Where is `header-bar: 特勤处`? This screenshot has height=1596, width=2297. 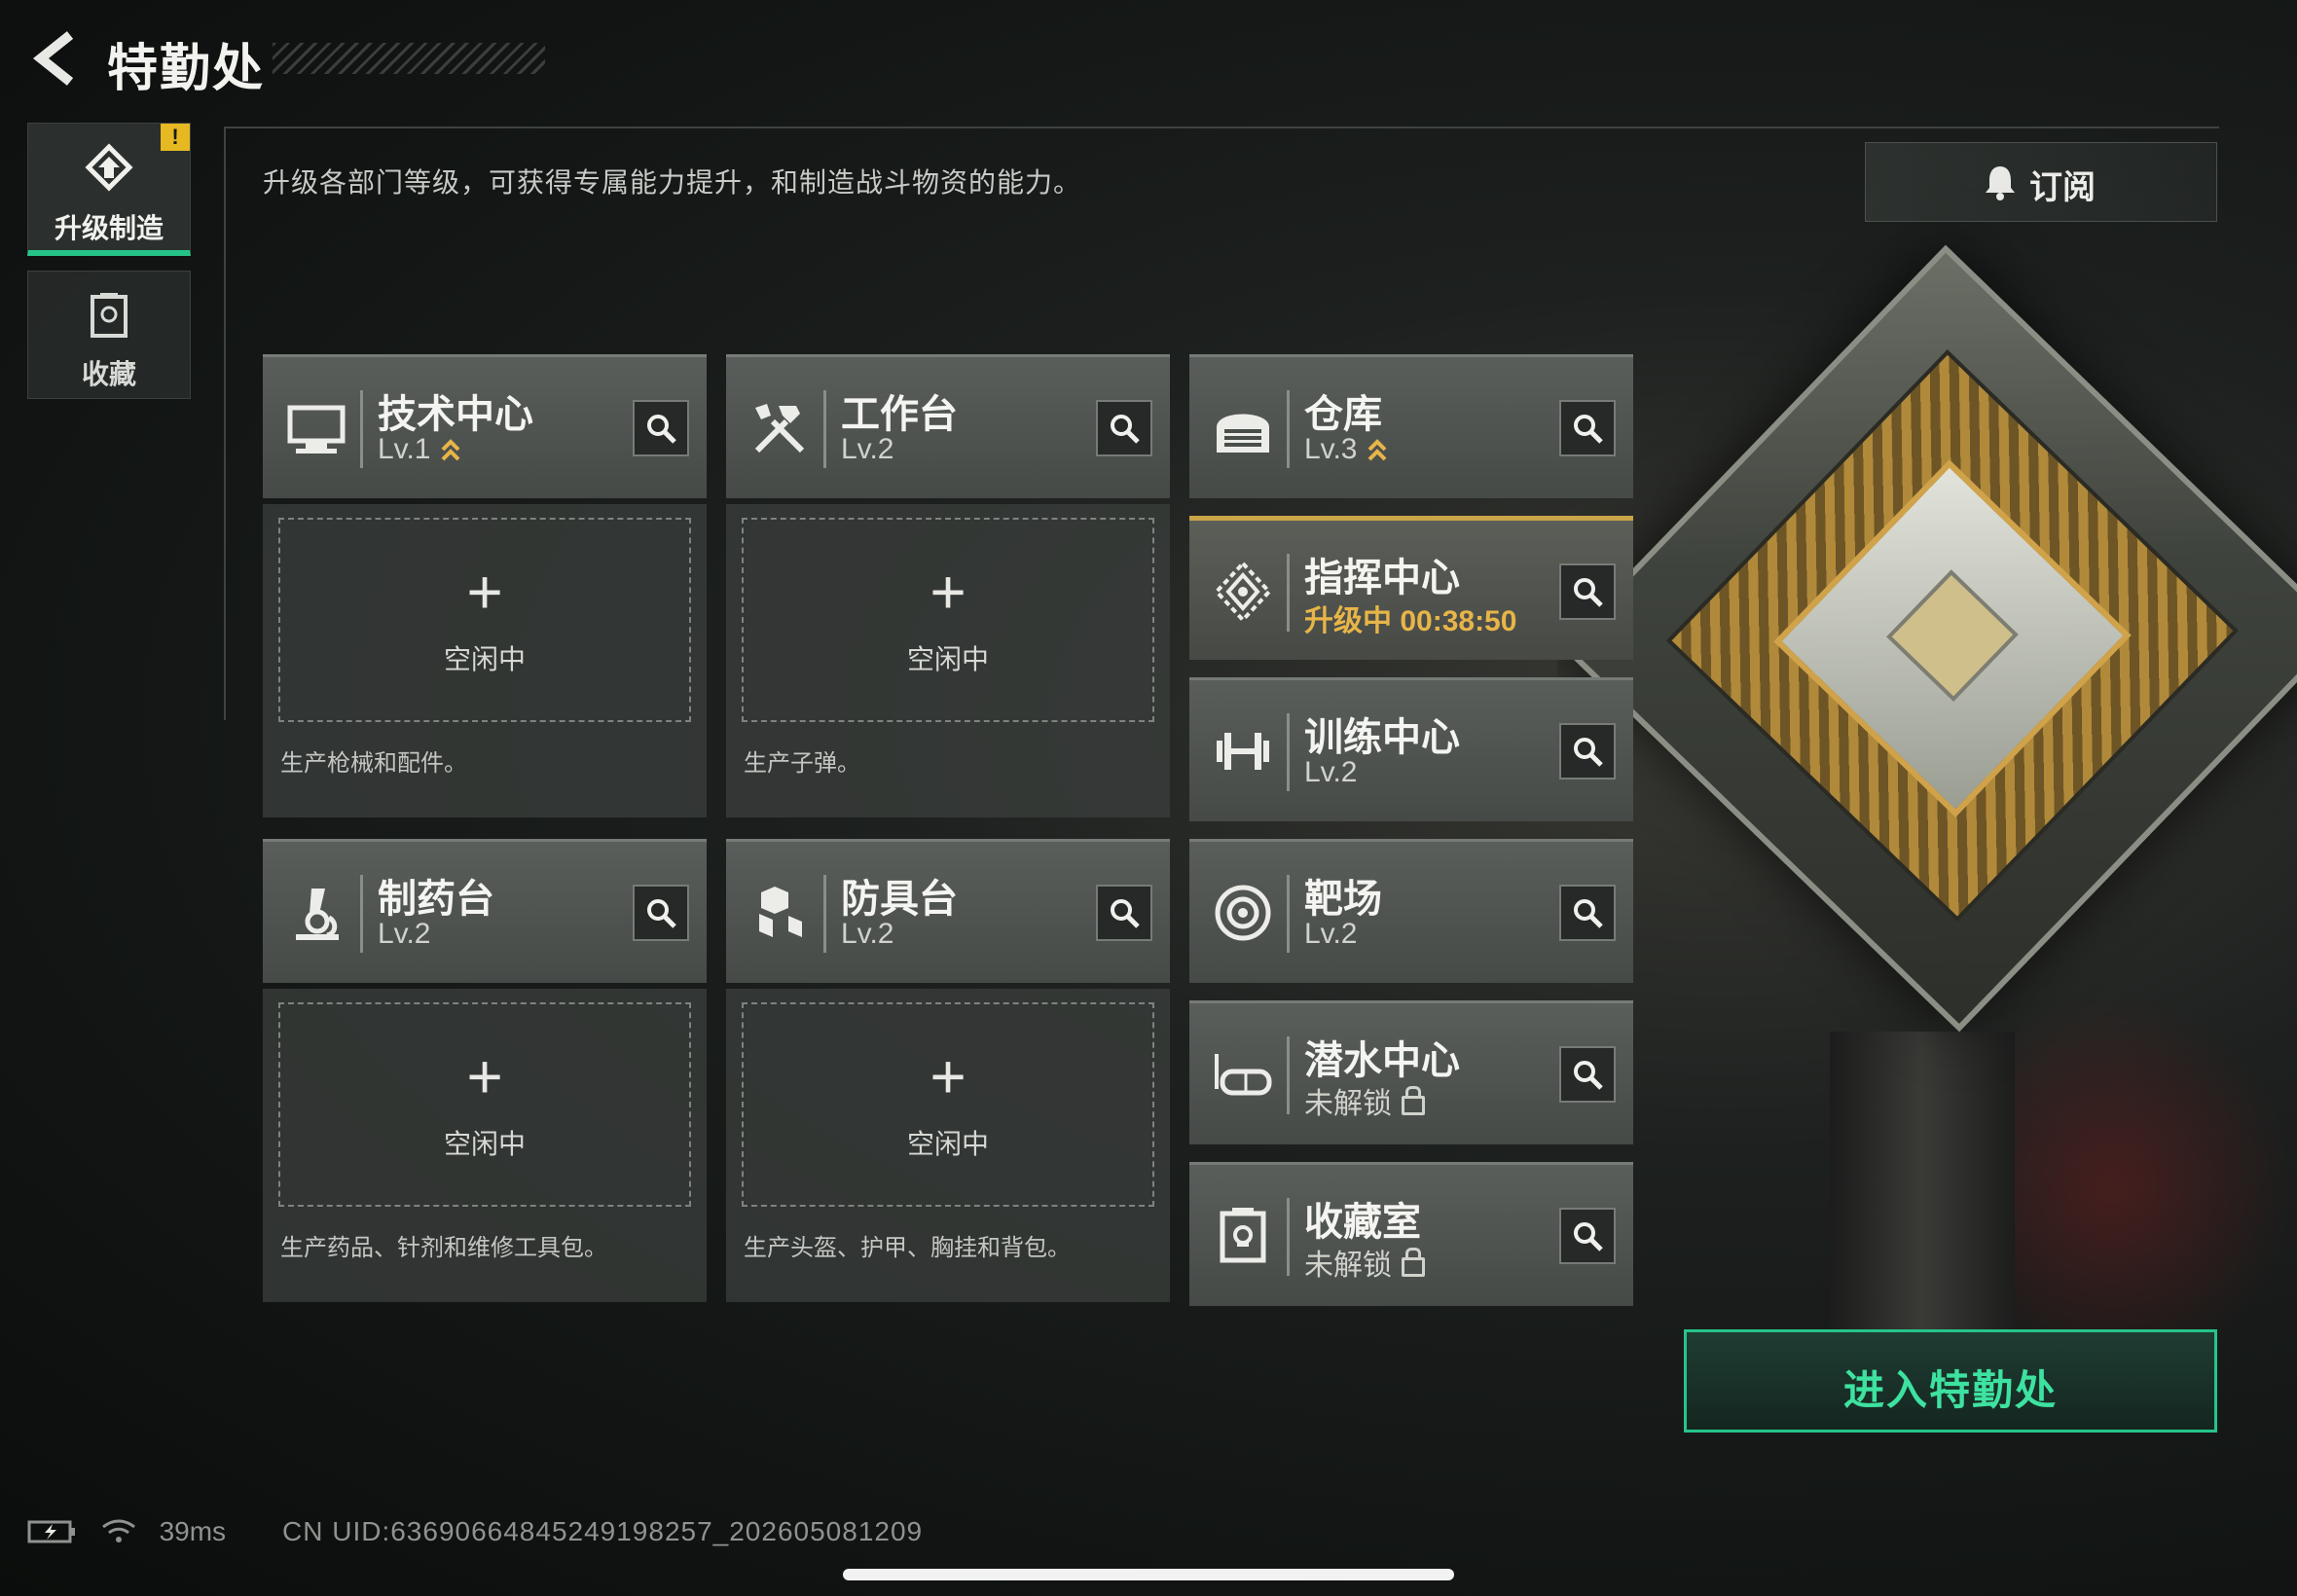 header-bar: 特勤处 is located at coordinates (340, 58).